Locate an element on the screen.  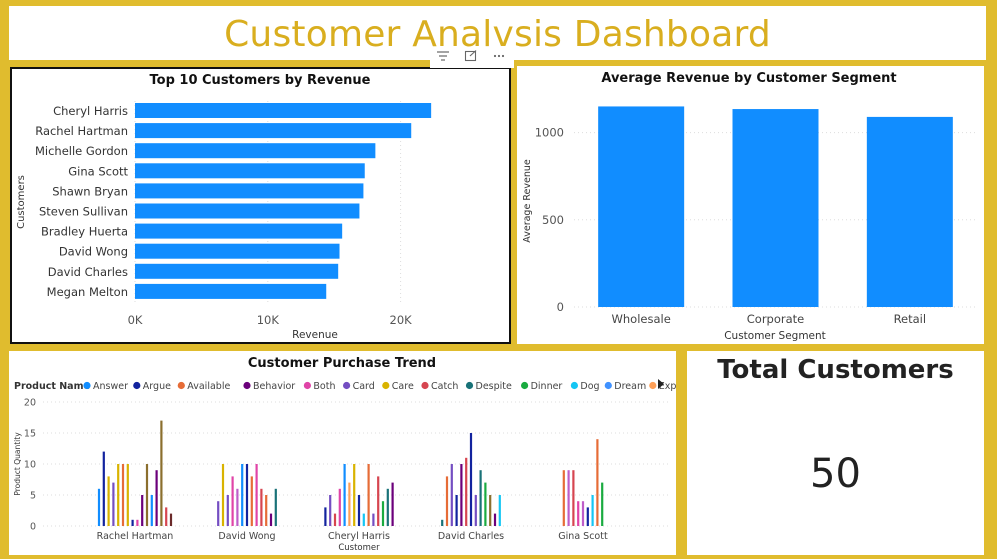
total-customers-card: Total Customers 50 is located at coordinates (835, 453).